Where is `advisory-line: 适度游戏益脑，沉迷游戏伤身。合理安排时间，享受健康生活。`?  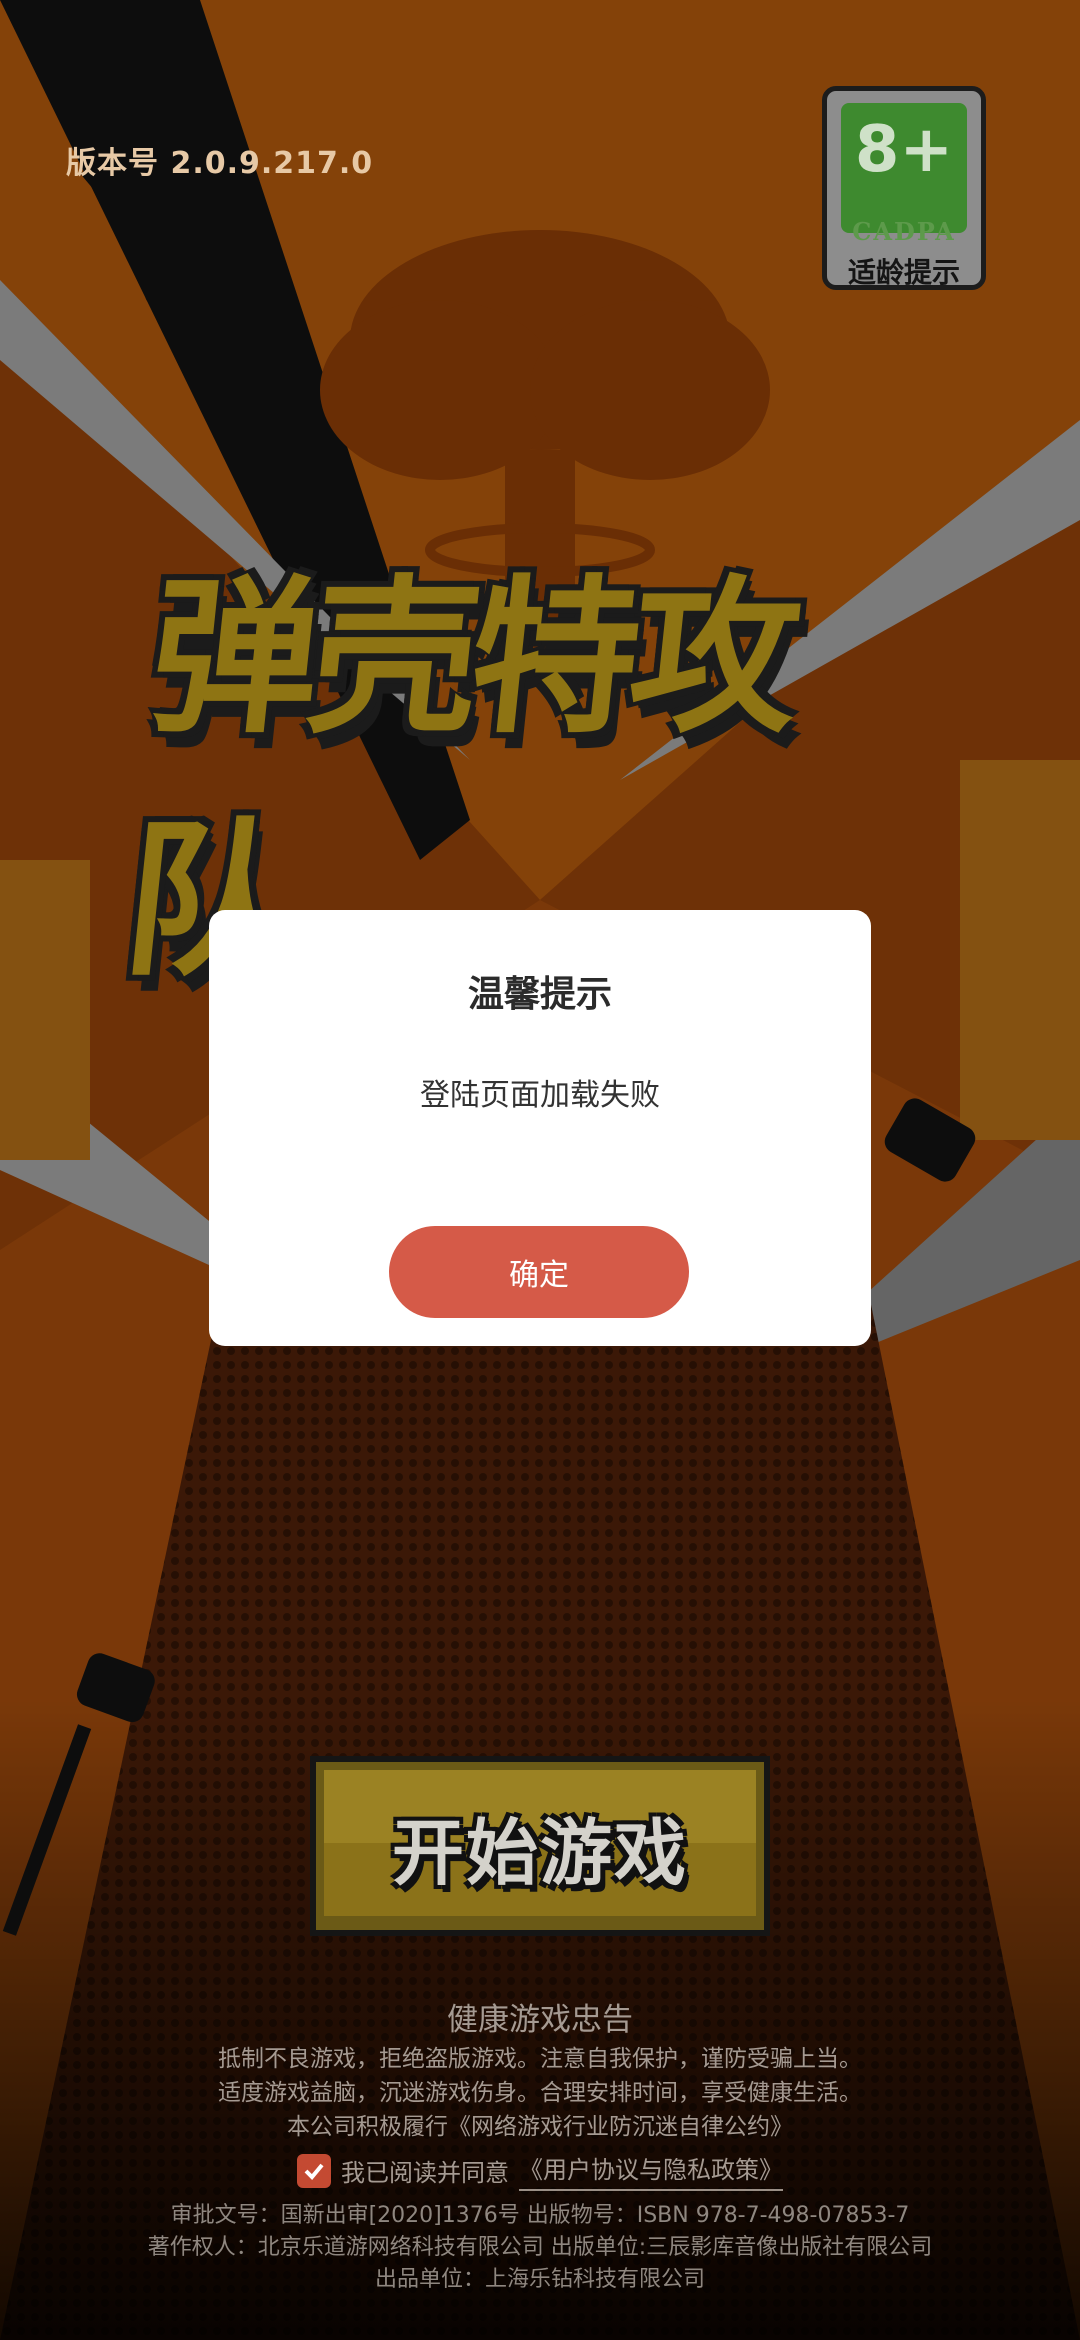
advisory-line: 适度游戏益脑，沉迷游戏伤身。合理安排时间，享受健康生活。 is located at coordinates (540, 2093).